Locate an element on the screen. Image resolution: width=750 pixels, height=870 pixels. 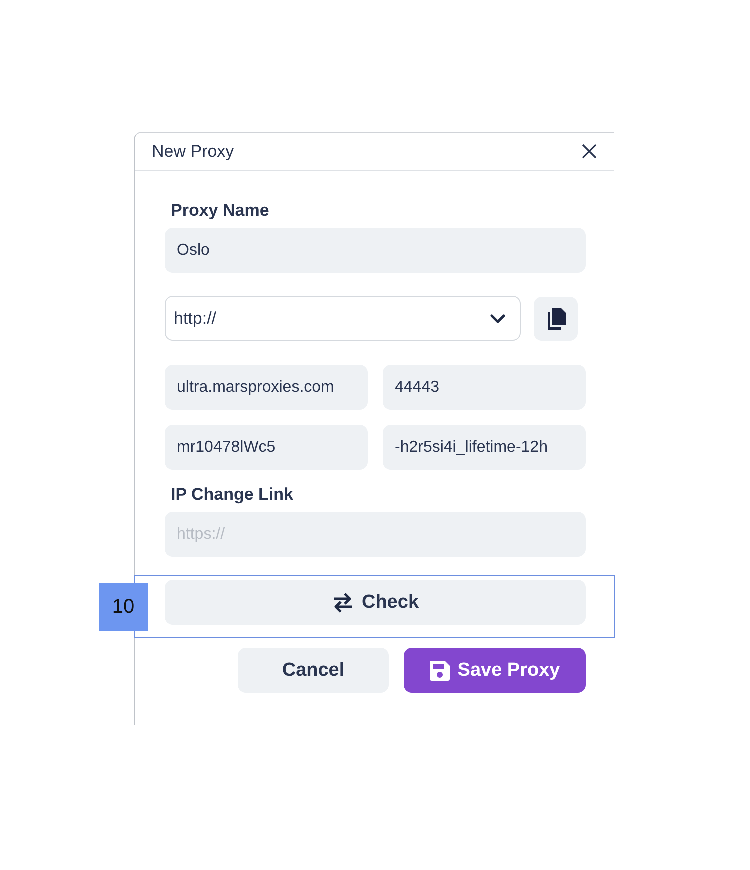
copy-button is located at coordinates (556, 318).